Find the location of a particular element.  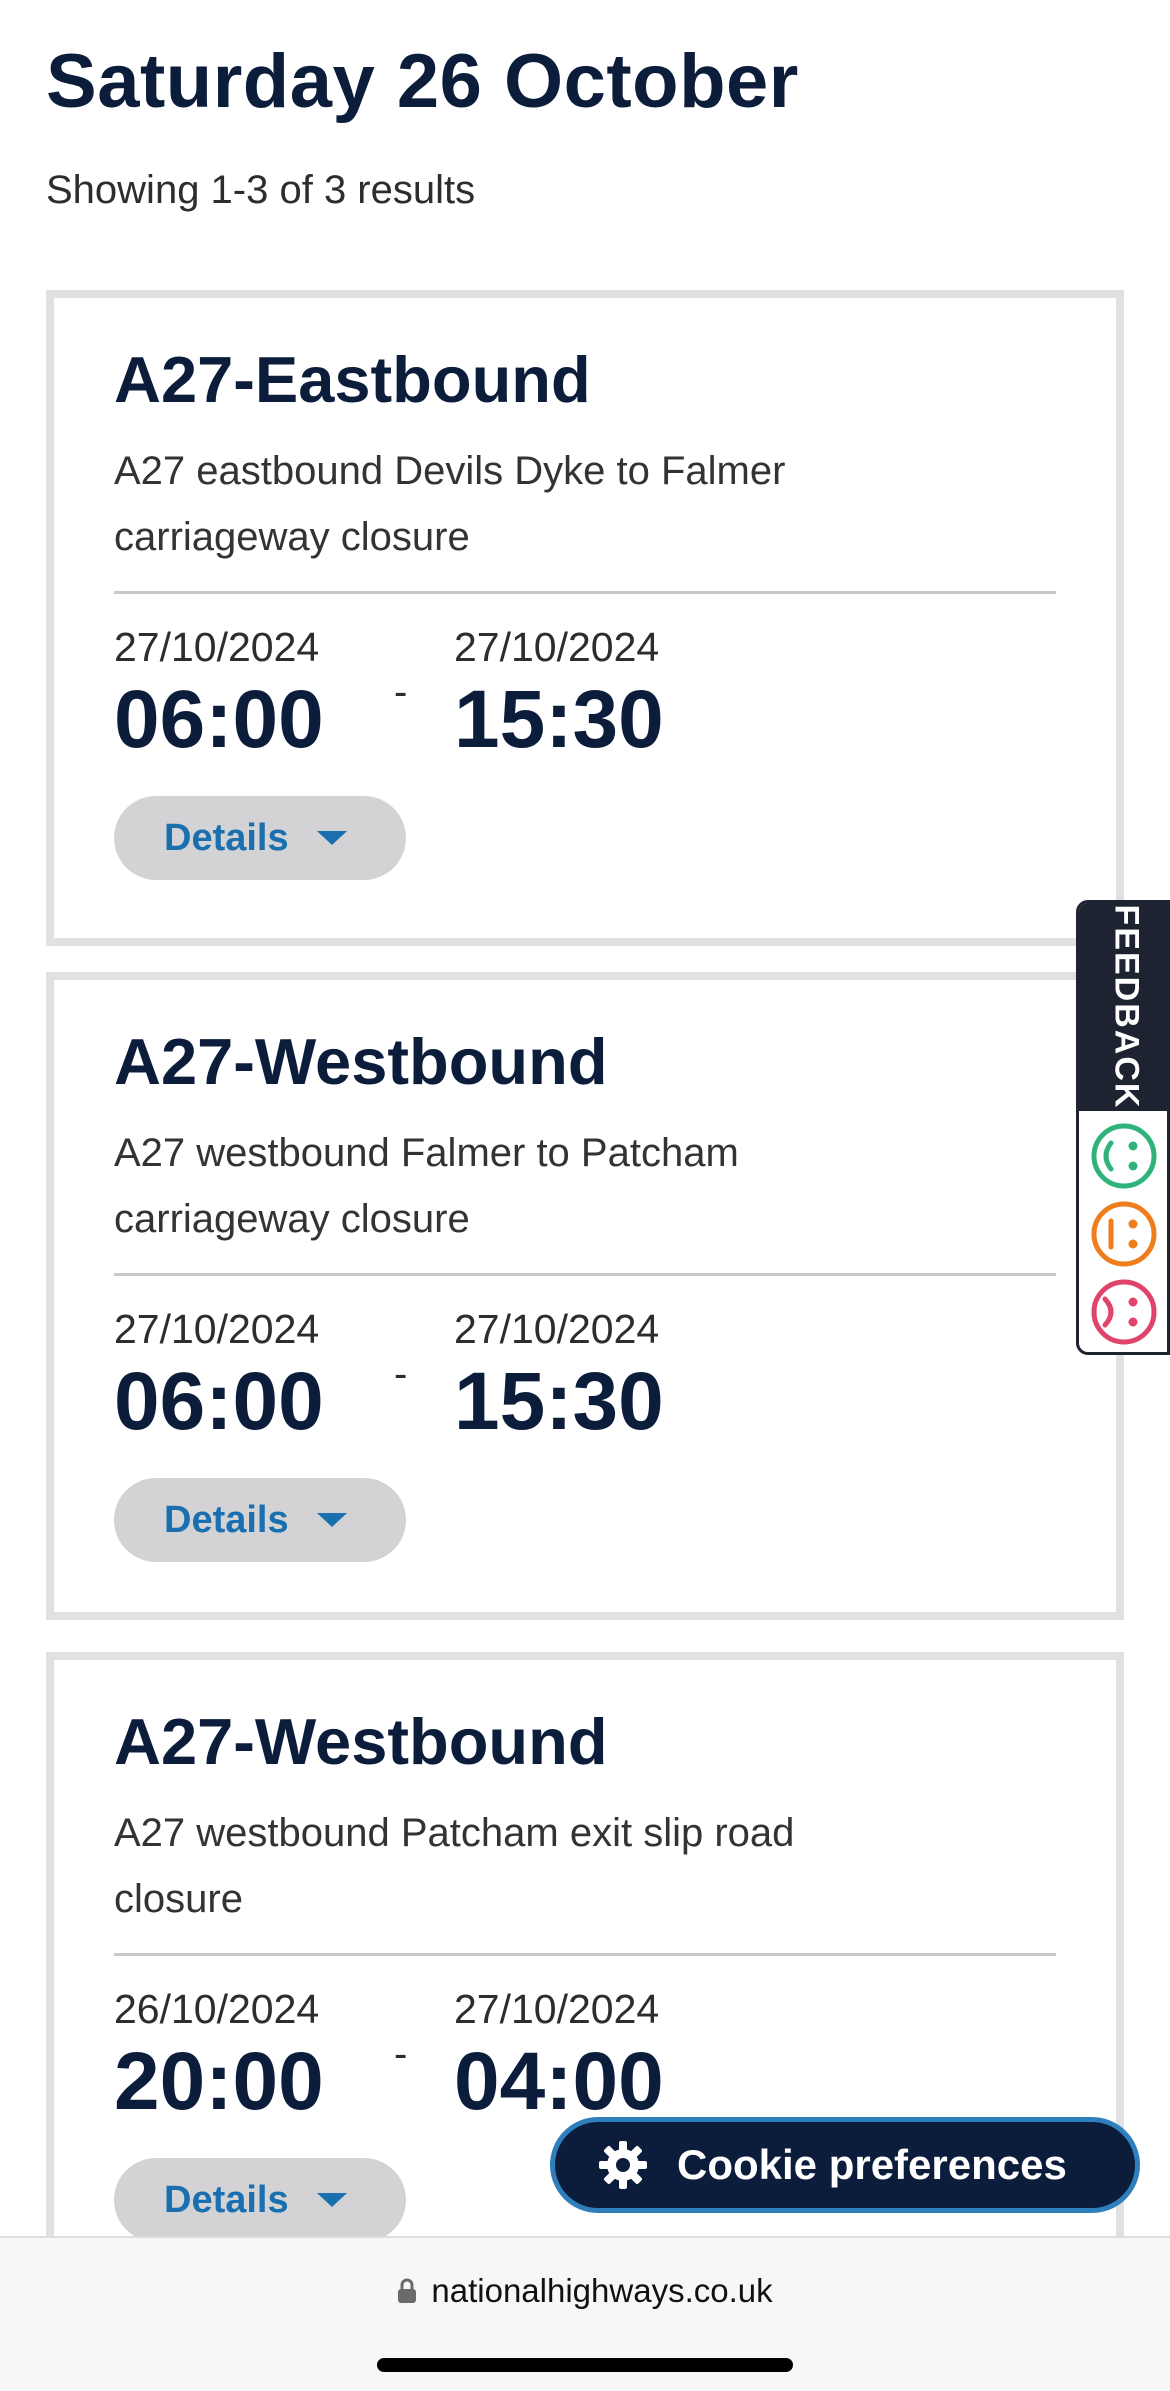

page-title: Saturday 26 October is located at coordinates (422, 81).